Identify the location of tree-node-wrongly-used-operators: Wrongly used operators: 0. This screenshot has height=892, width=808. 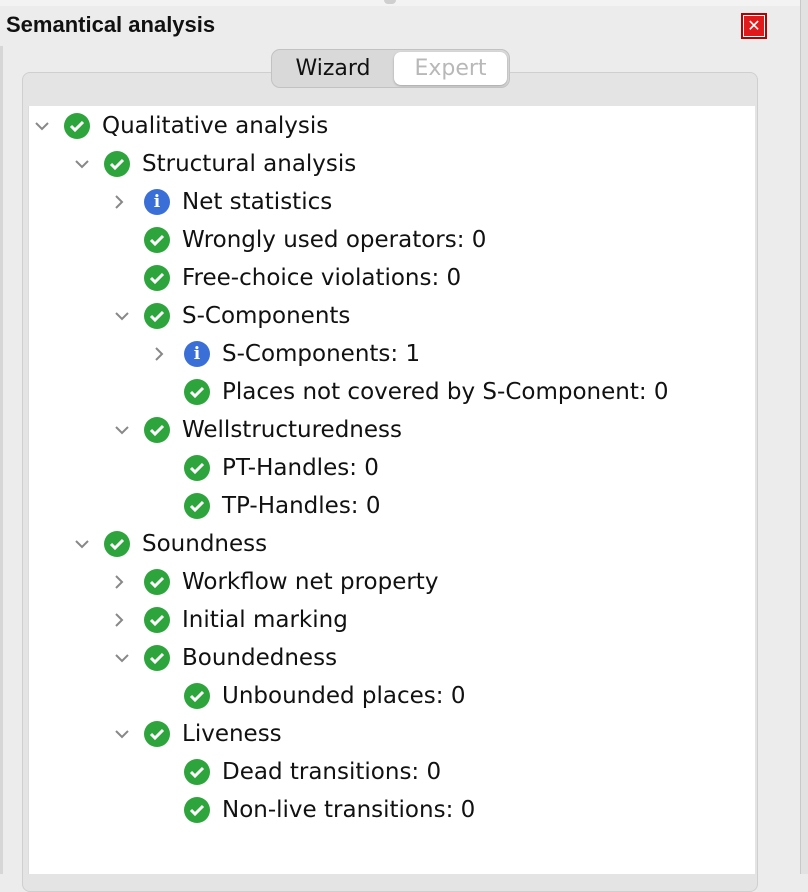
(300, 240).